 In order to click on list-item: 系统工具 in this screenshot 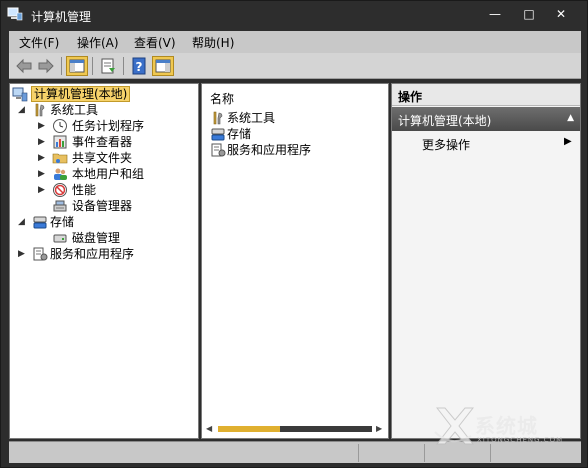, I will do `click(295, 118)`.